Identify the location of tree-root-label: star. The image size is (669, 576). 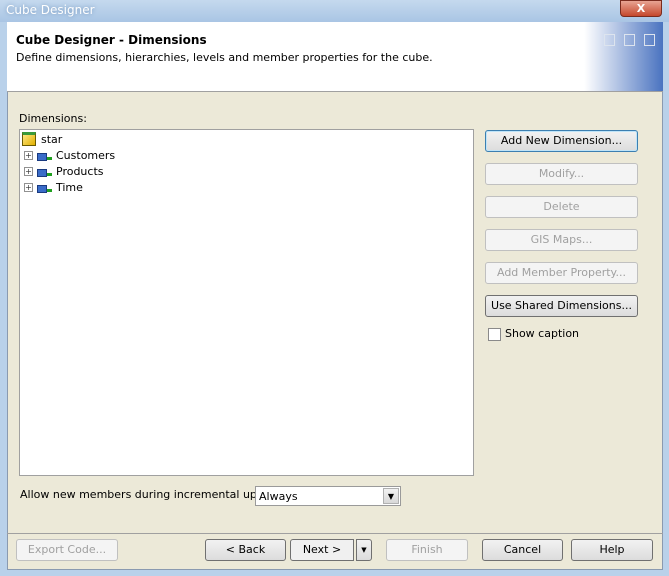
(52, 139).